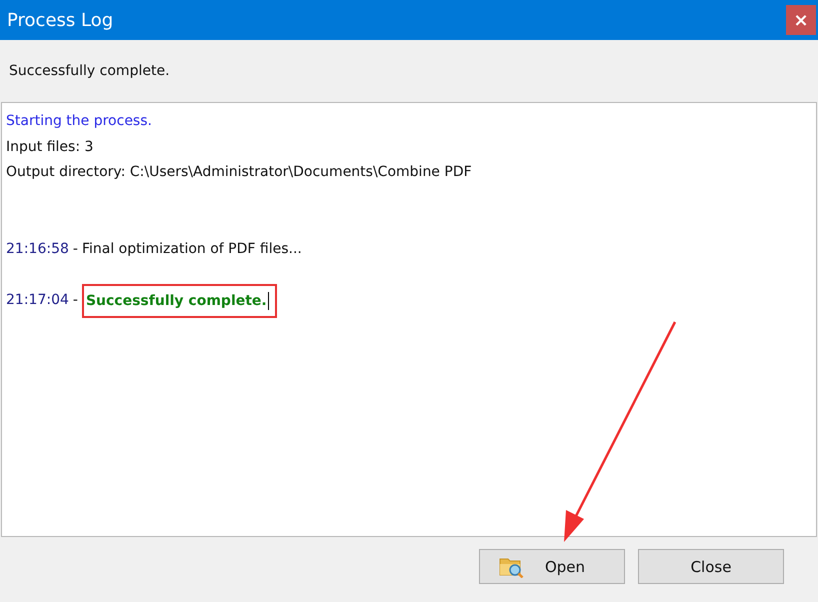 The image size is (818, 602). I want to click on log-line: Starting the process., so click(79, 121).